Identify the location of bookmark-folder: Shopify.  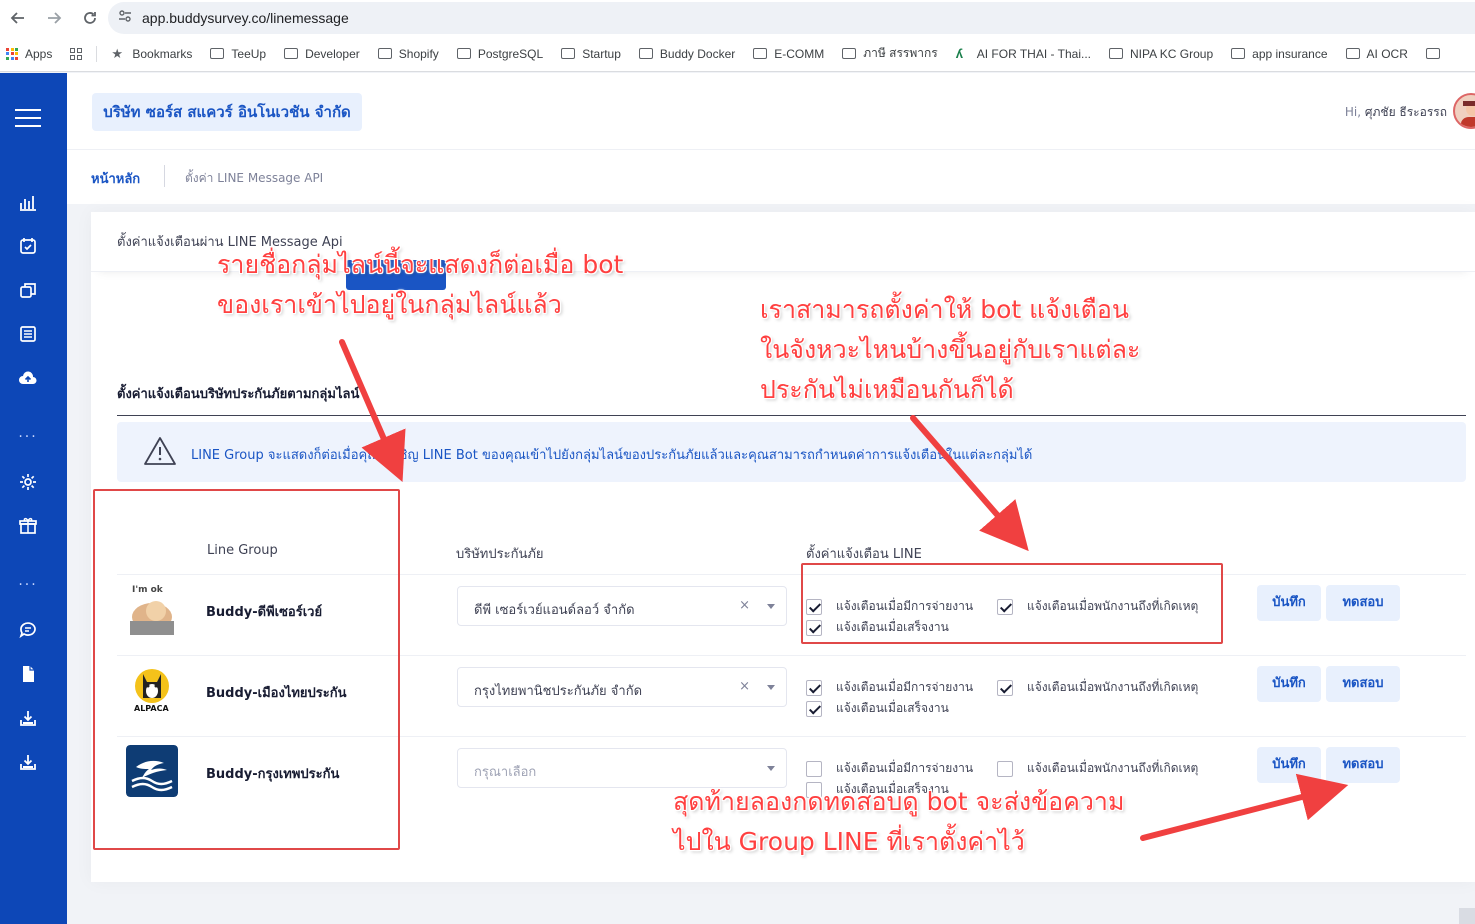
(408, 54).